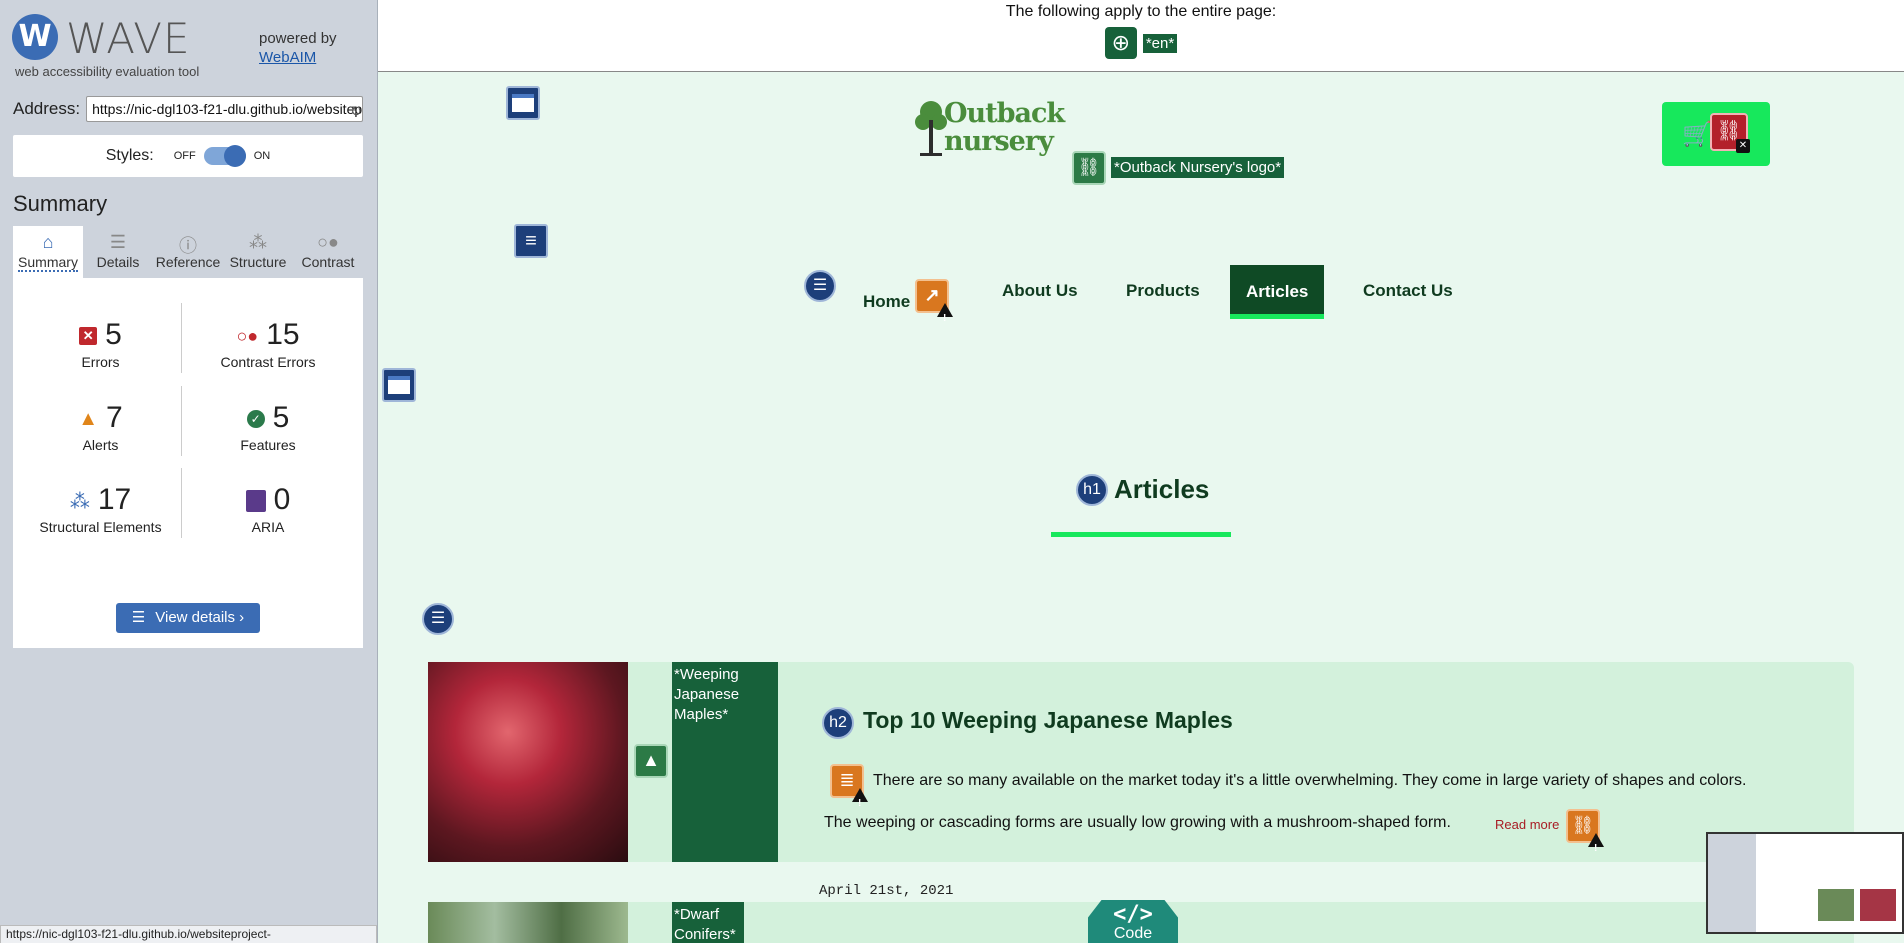  Describe the element at coordinates (1836, 905) in the screenshot. I see `thumbnail-image` at that location.